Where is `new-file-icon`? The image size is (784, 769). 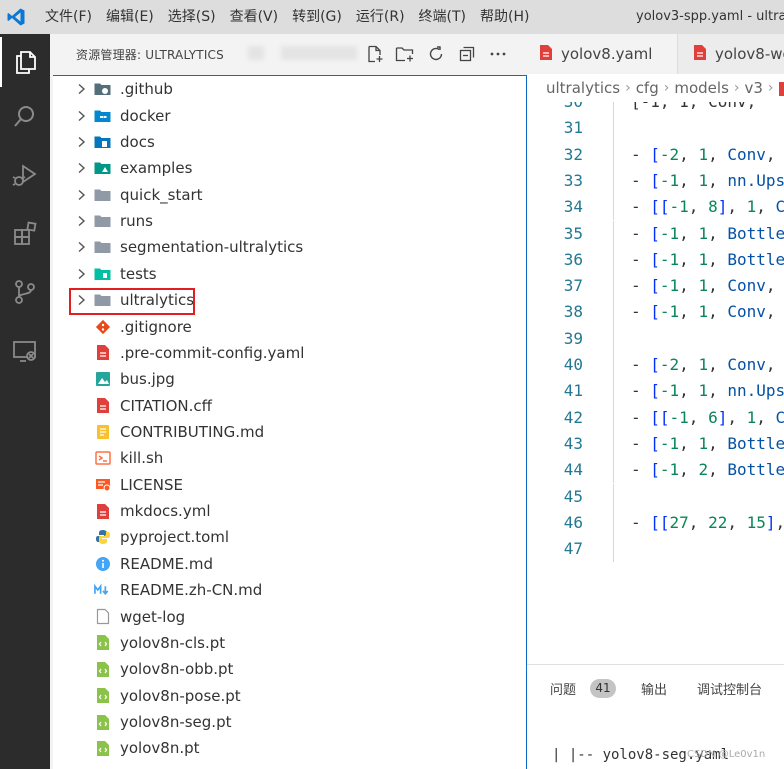 new-file-icon is located at coordinates (375, 54).